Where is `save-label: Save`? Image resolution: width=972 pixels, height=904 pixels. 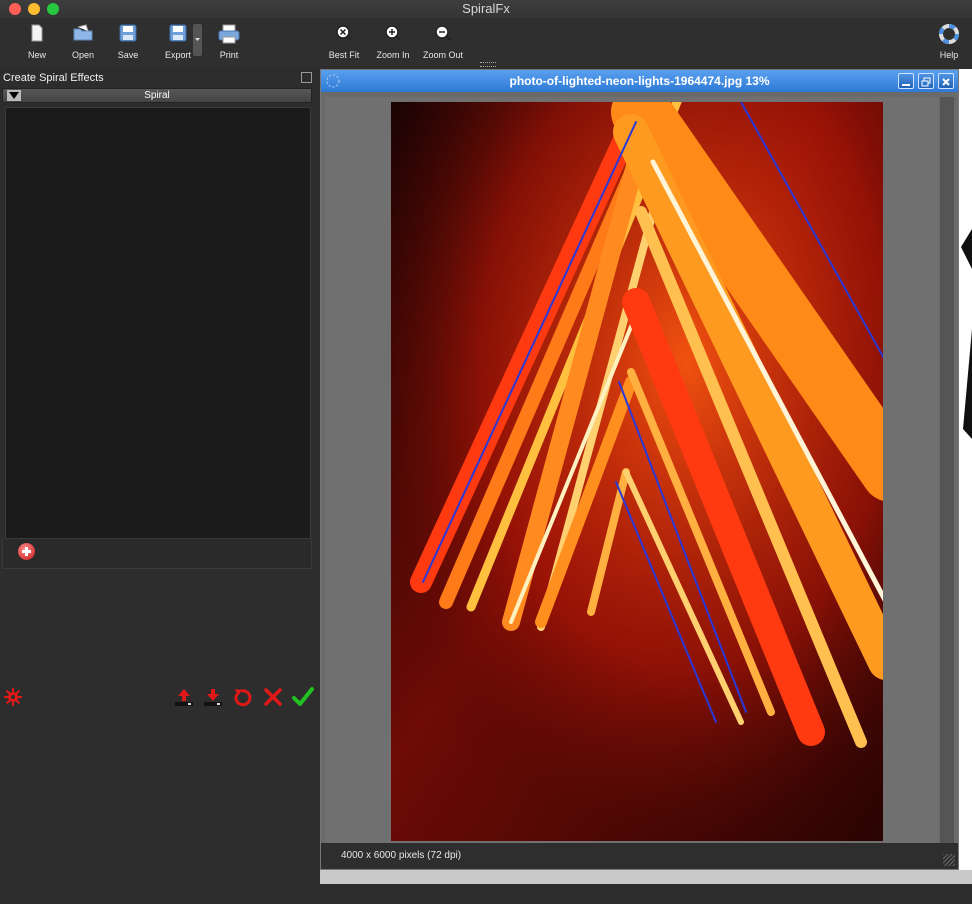 save-label: Save is located at coordinates (128, 55).